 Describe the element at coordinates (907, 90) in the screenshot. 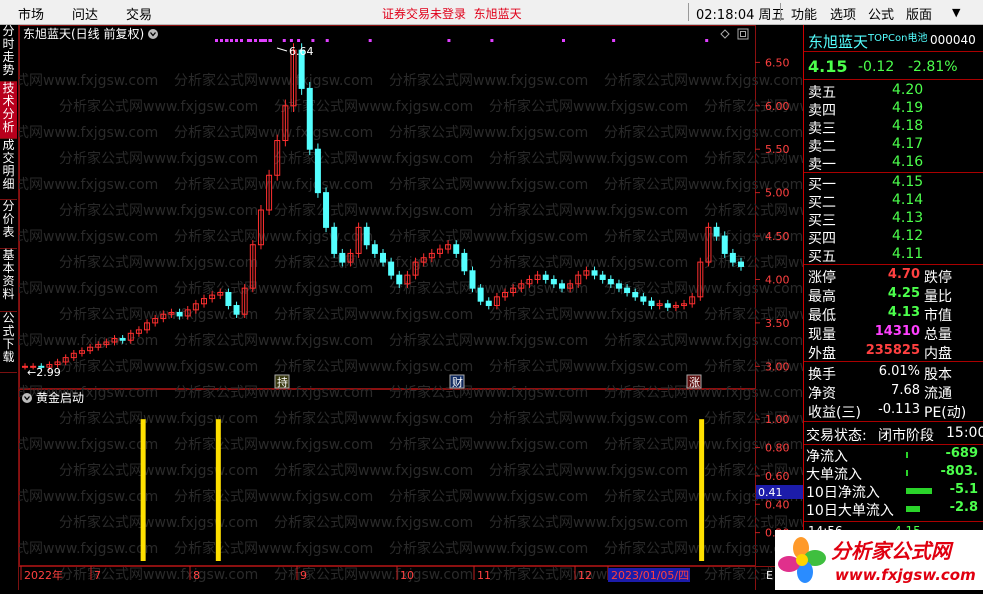

I see `ask-price: 4.20` at that location.